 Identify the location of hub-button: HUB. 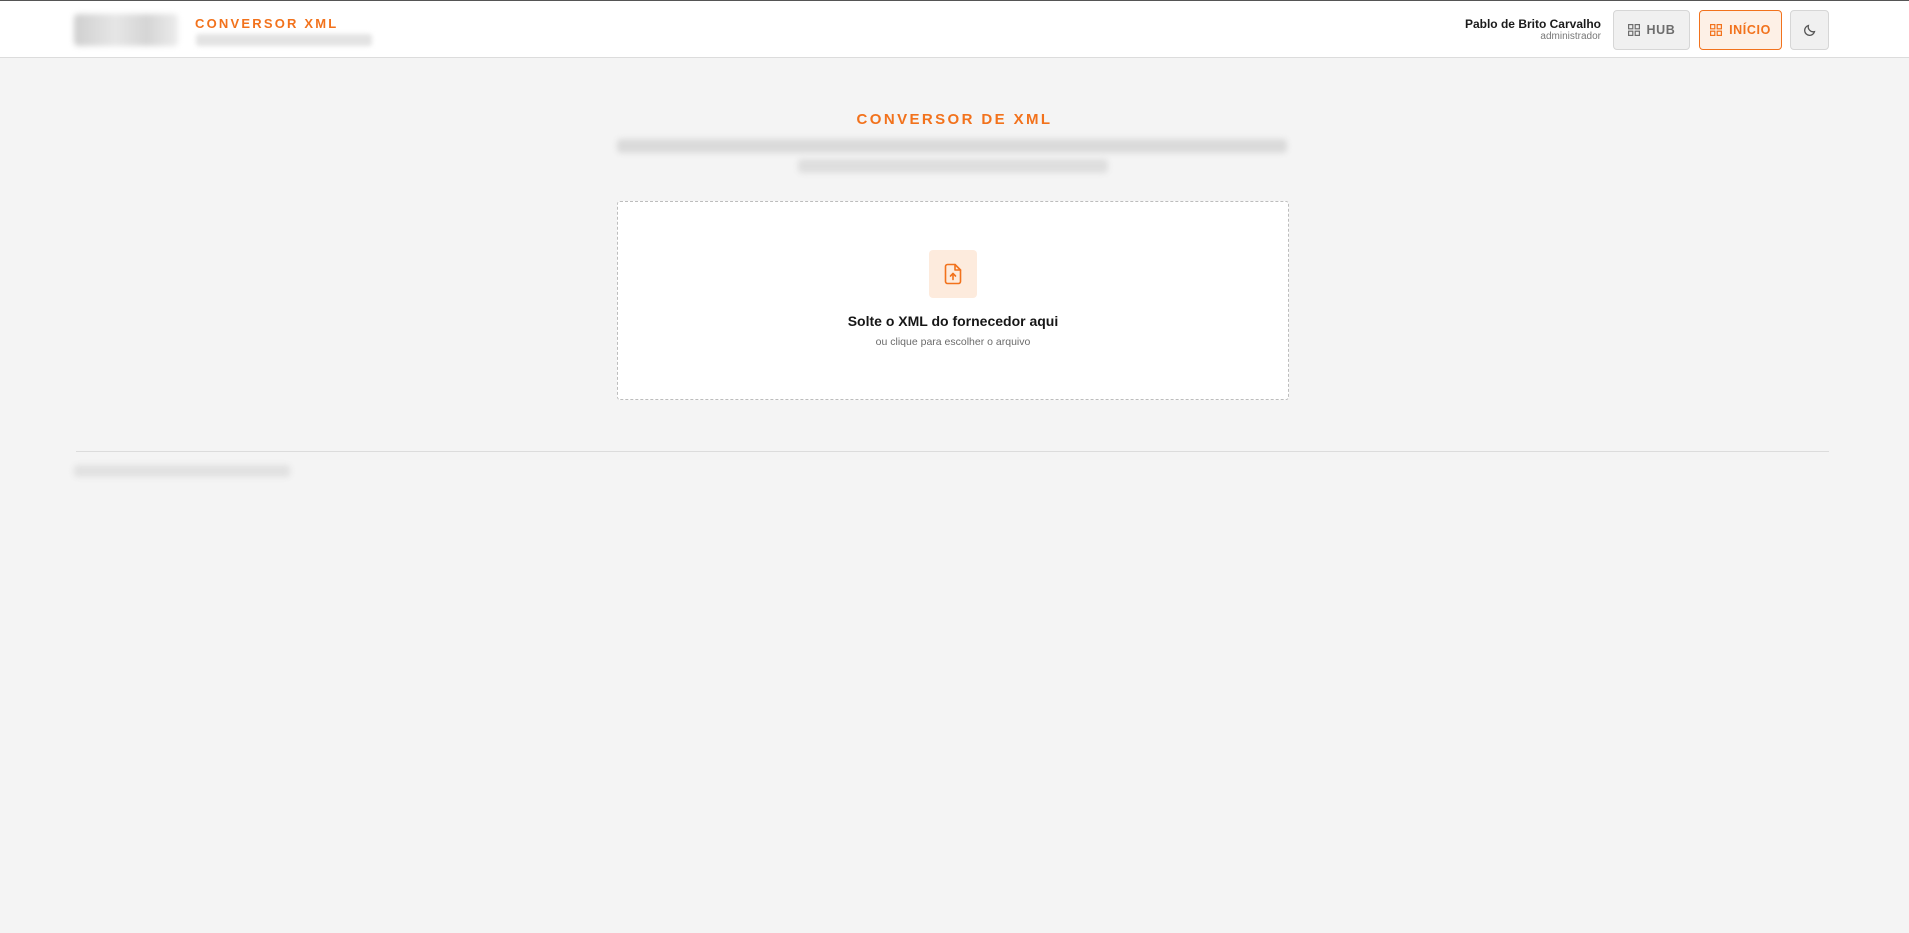
(1651, 30).